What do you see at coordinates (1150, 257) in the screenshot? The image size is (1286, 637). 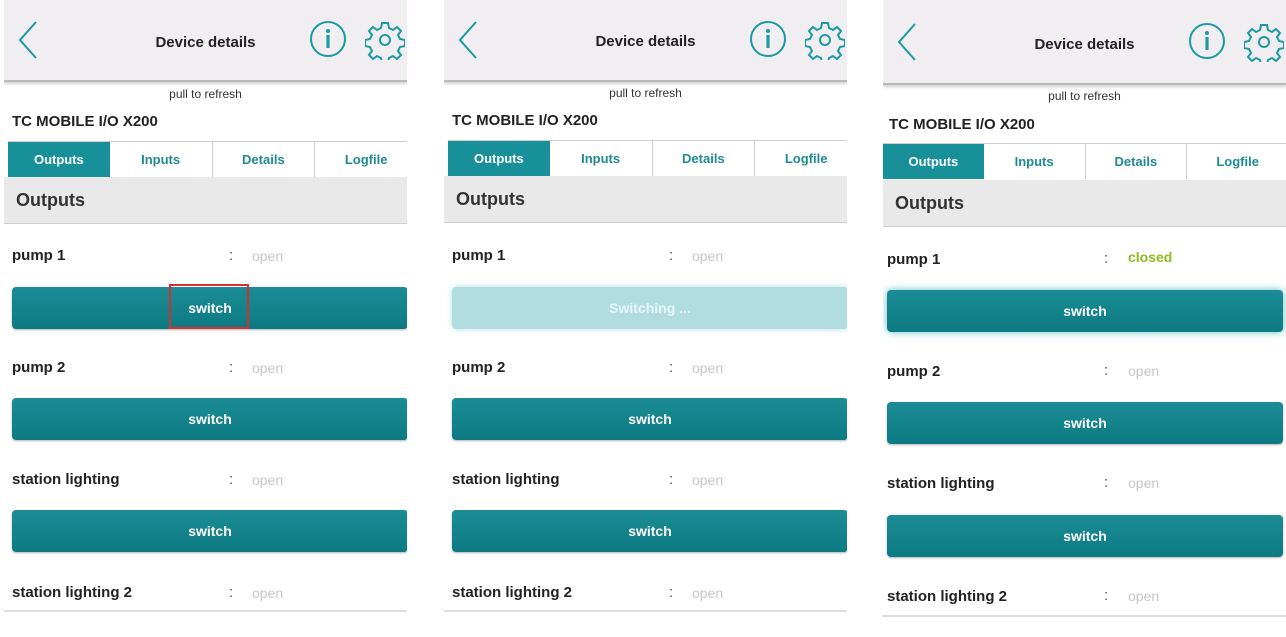 I see `output-status-closed: closed` at bounding box center [1150, 257].